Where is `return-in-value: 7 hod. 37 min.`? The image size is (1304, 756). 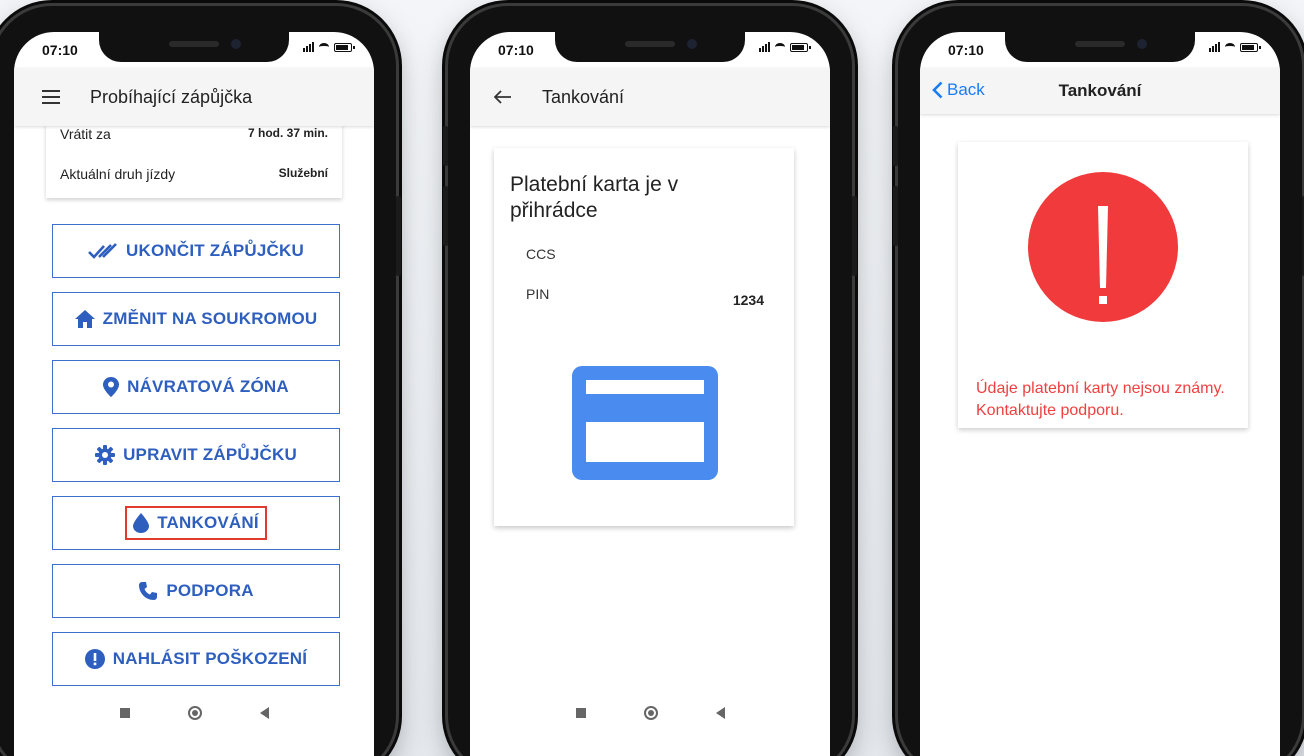 return-in-value: 7 hod. 37 min. is located at coordinates (287, 133).